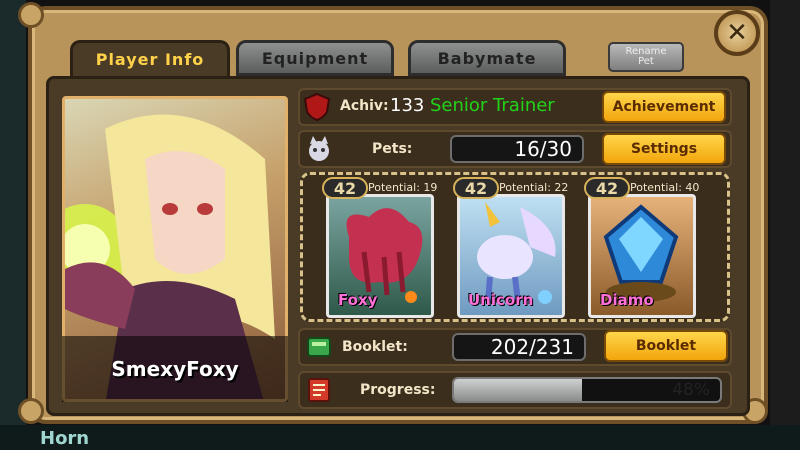 This screenshot has width=800, height=450. What do you see at coordinates (175, 369) in the screenshot?
I see `player-name: SmexyFoxy` at bounding box center [175, 369].